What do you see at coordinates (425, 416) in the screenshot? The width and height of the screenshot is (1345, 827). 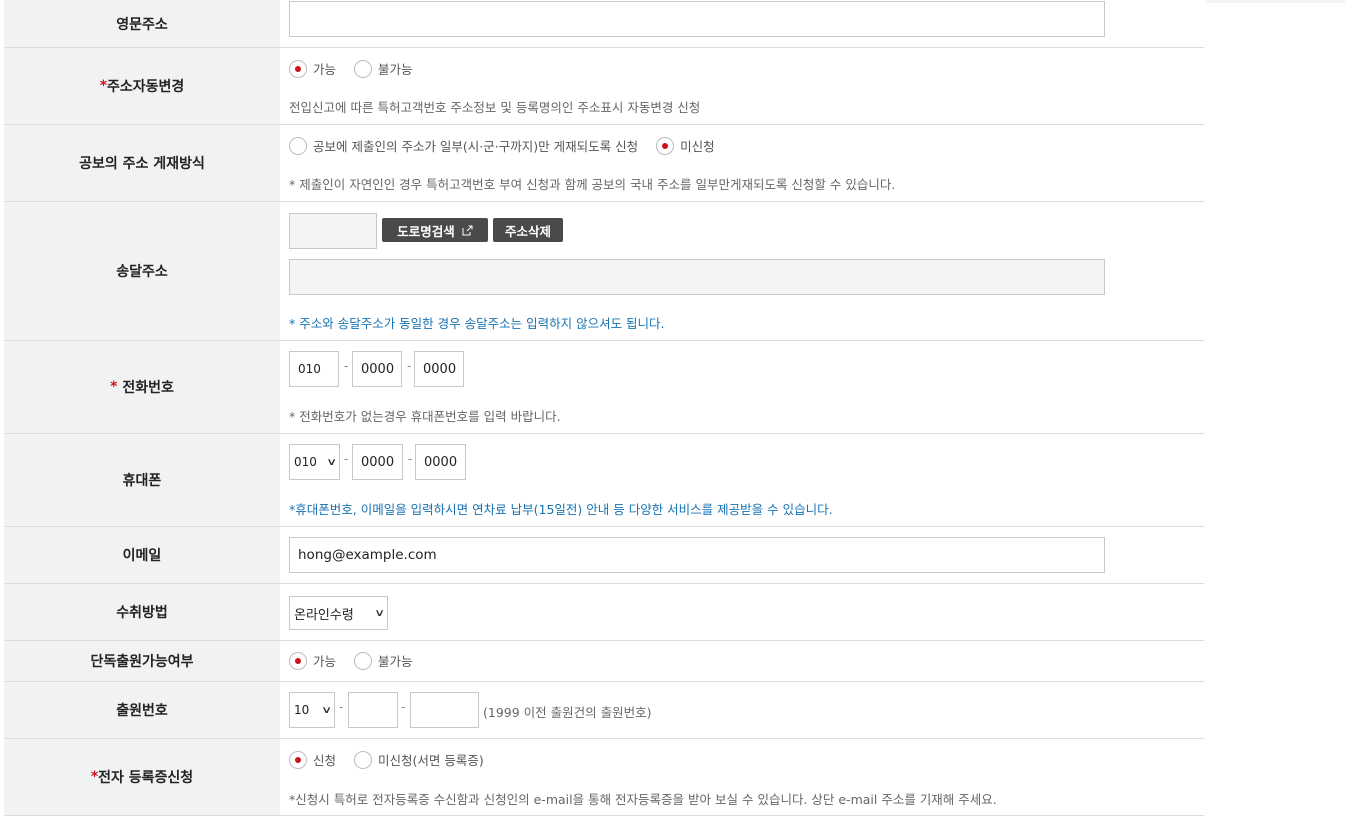 I see `phone-note: * 전화번호가 없는경우 휴대폰번호를 입력 바랍니다.` at bounding box center [425, 416].